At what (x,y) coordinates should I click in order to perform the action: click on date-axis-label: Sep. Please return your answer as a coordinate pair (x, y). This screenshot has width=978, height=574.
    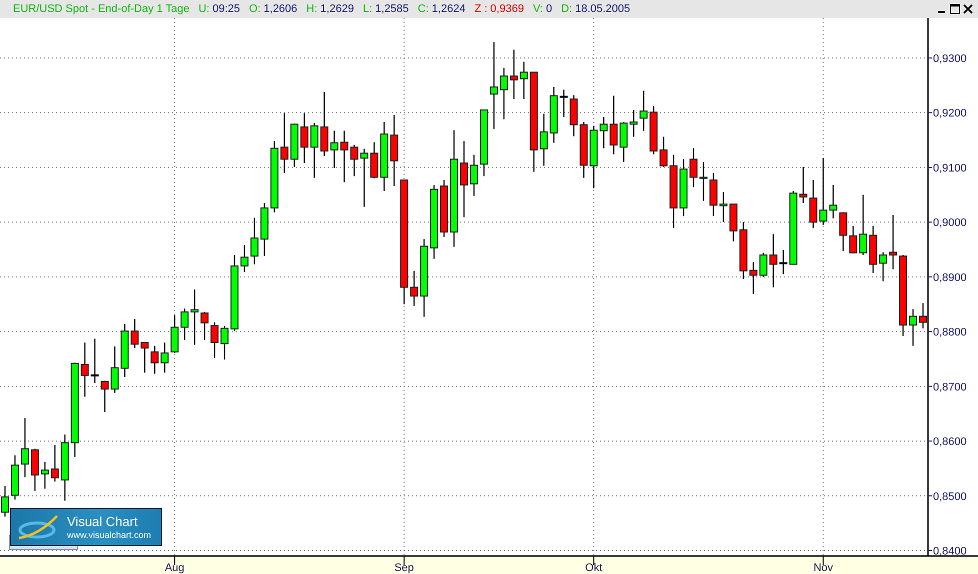
    Looking at the image, I should click on (404, 568).